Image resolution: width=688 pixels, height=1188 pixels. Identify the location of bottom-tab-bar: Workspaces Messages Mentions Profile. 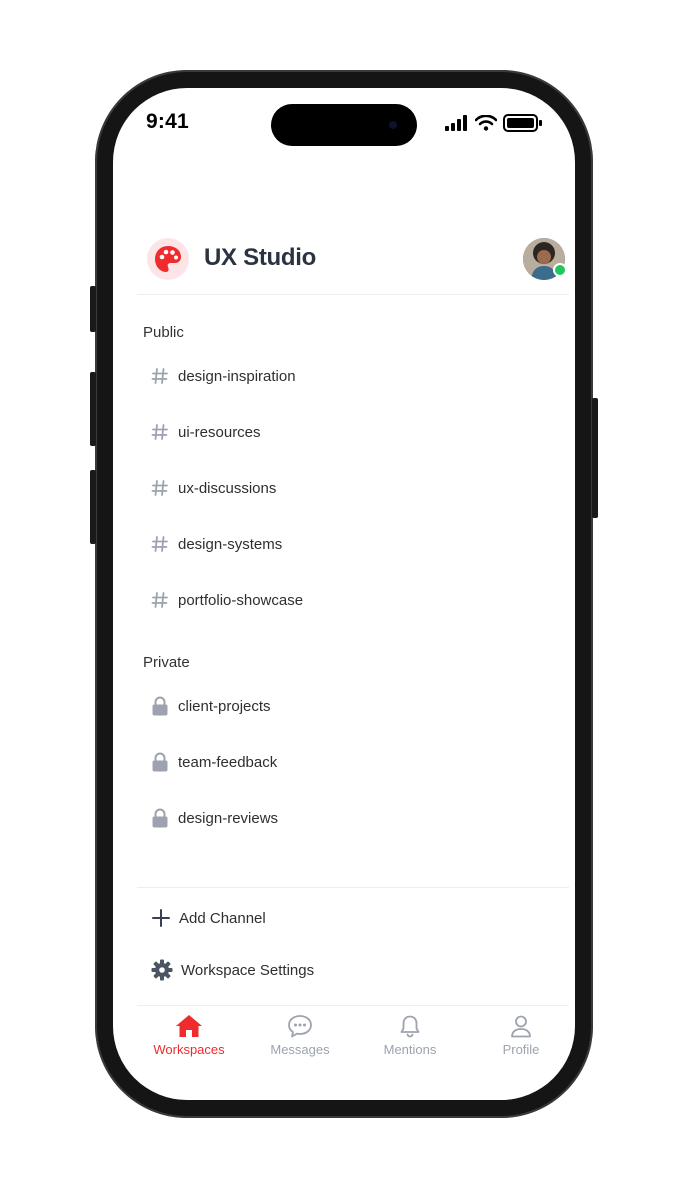
(344, 1040).